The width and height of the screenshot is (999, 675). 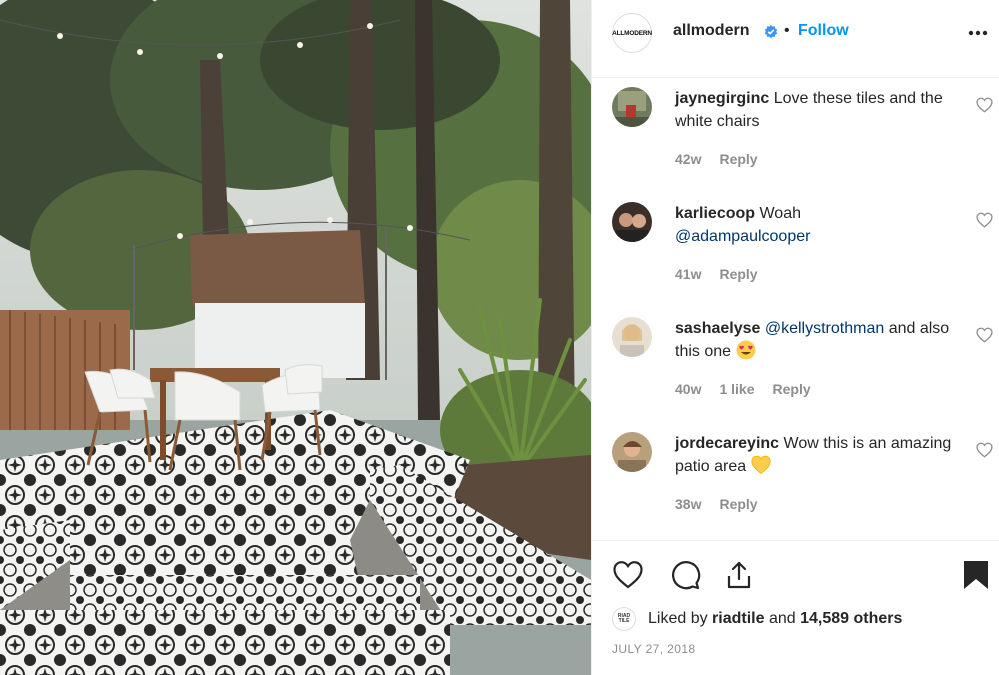 What do you see at coordinates (738, 619) in the screenshot?
I see `liker-username: riadtile` at bounding box center [738, 619].